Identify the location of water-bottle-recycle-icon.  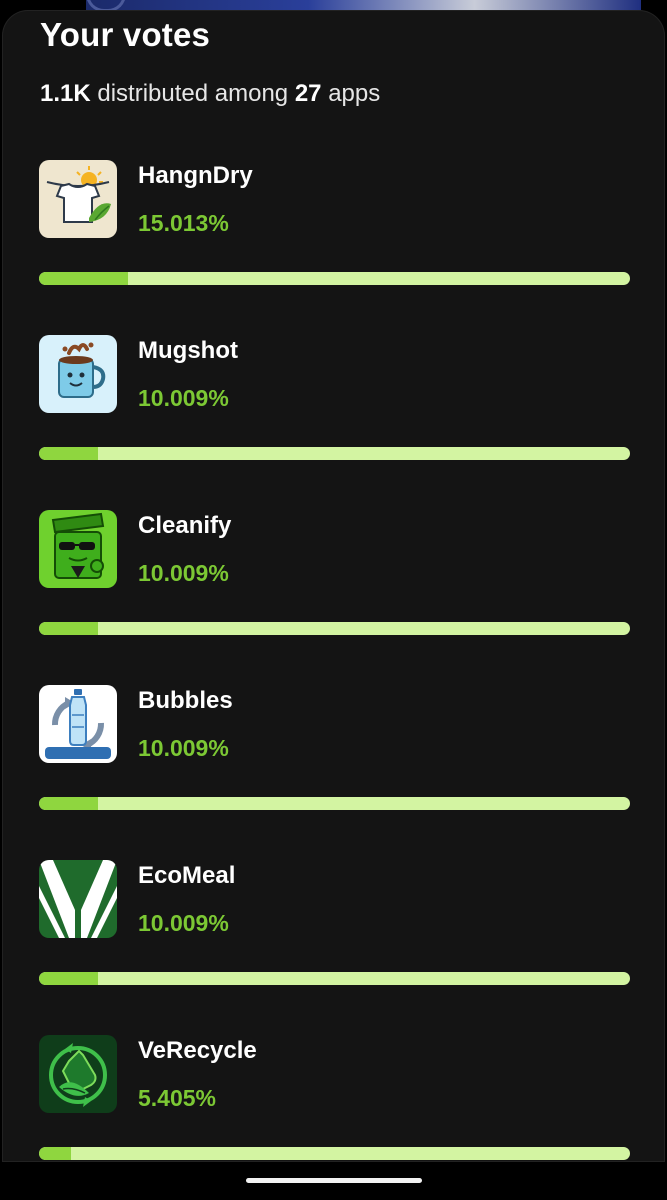
(78, 724).